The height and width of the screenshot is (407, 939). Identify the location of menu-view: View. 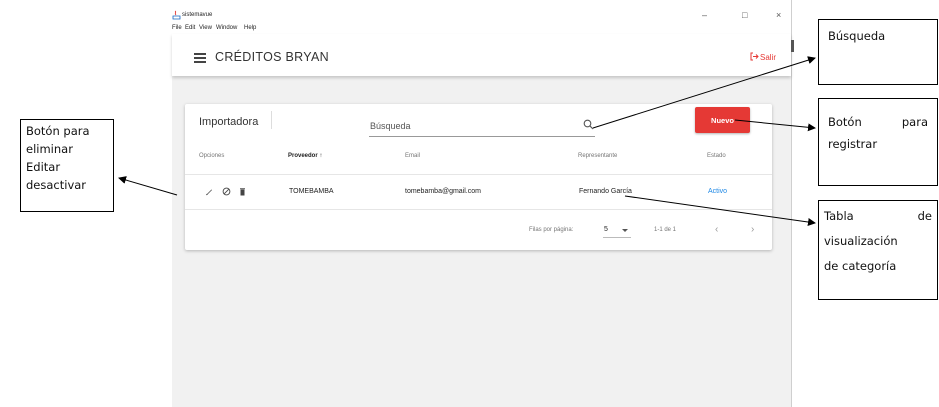
(205, 28).